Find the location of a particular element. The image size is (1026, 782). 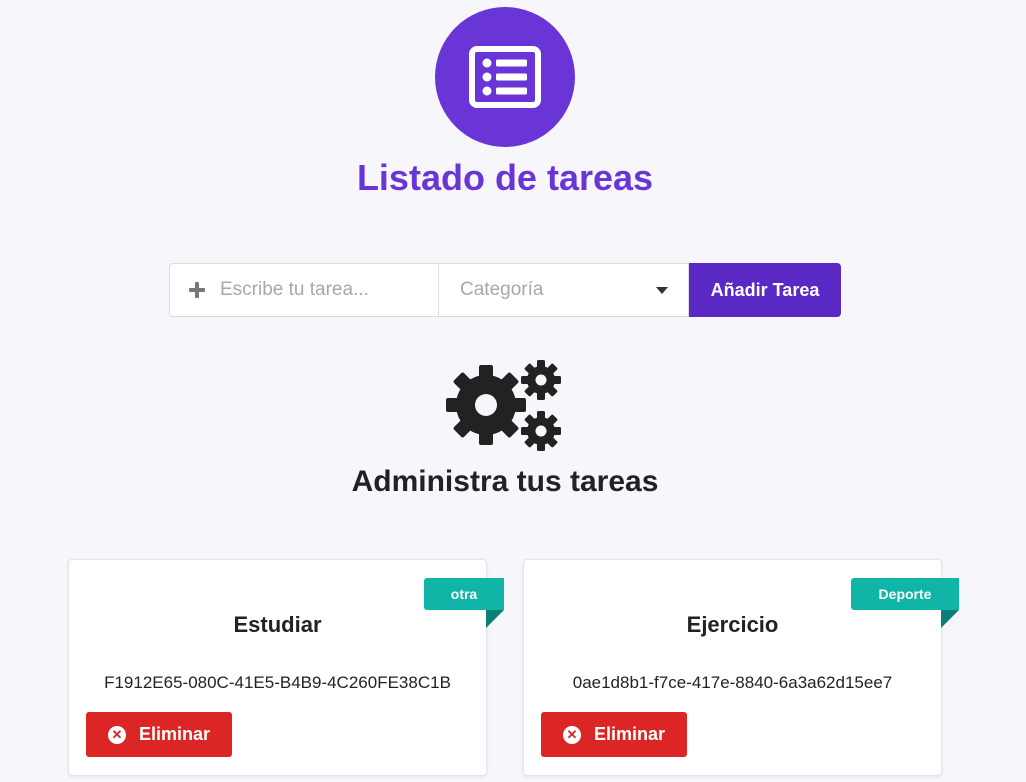

add-task-button: Añadir Tarea is located at coordinates (765, 290).